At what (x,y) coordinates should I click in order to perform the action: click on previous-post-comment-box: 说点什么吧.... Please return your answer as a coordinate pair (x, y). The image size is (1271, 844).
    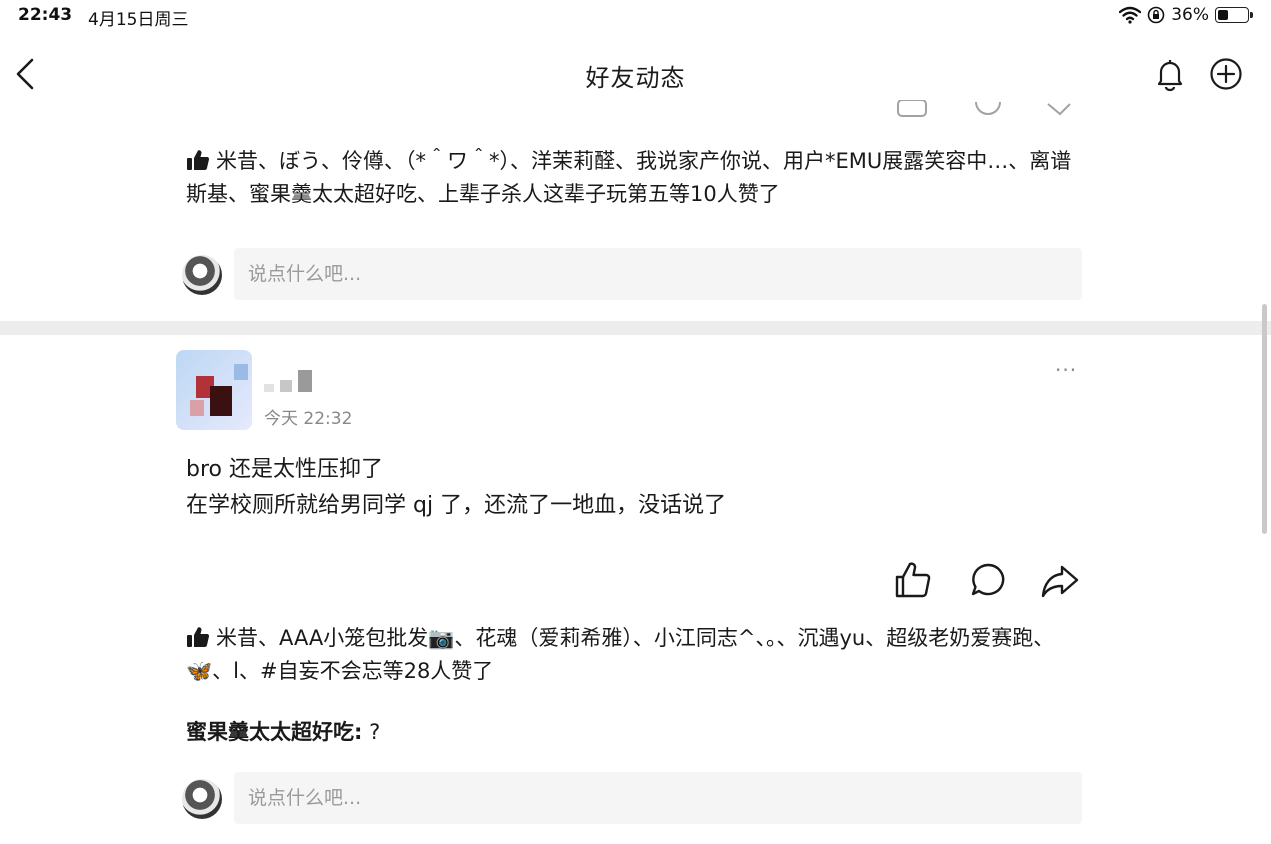
    Looking at the image, I should click on (632, 274).